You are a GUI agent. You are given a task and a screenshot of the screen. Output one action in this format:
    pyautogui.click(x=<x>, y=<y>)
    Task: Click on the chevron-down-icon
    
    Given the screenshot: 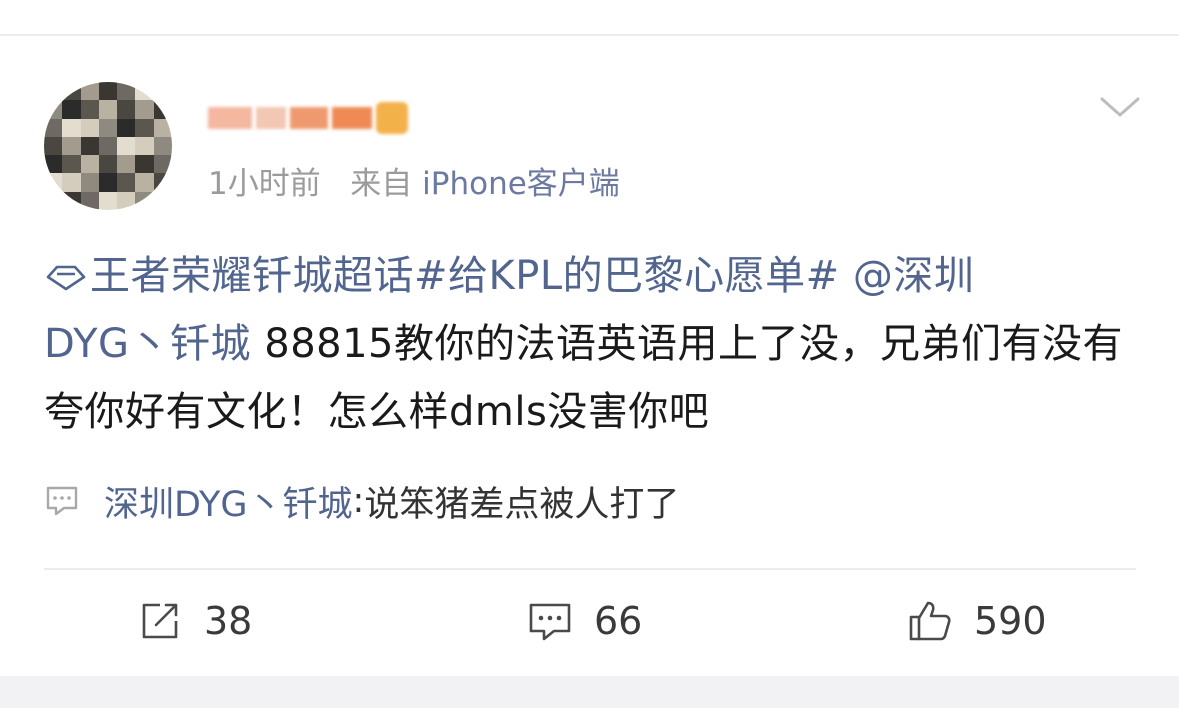 What is the action you would take?
    pyautogui.click(x=1120, y=107)
    